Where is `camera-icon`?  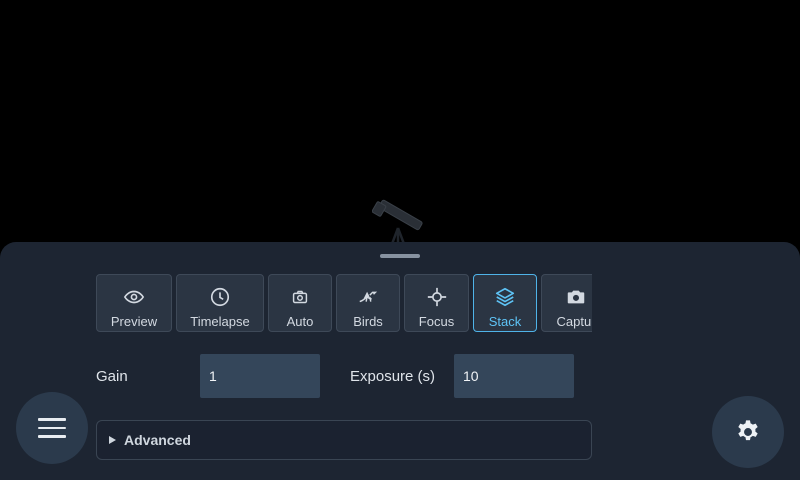
camera-icon is located at coordinates (576, 297).